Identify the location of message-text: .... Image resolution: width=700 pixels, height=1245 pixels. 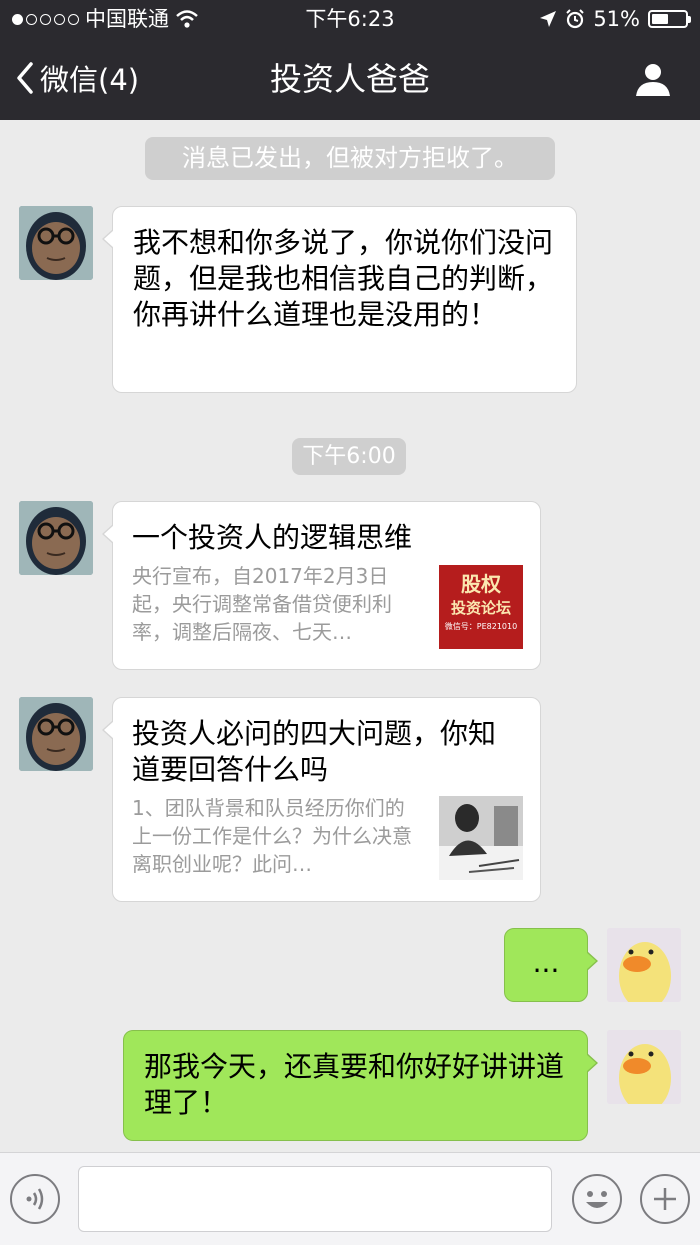
(546, 962).